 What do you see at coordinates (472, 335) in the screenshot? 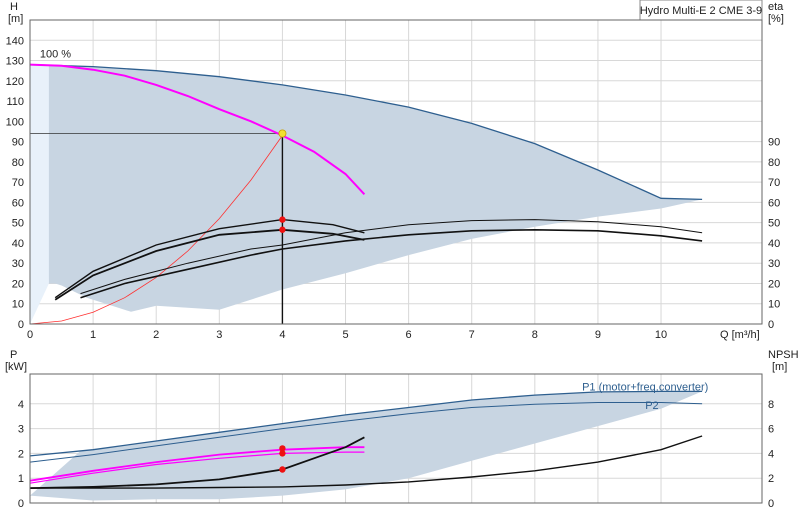
I see `top-x-tick-label: 7` at bounding box center [472, 335].